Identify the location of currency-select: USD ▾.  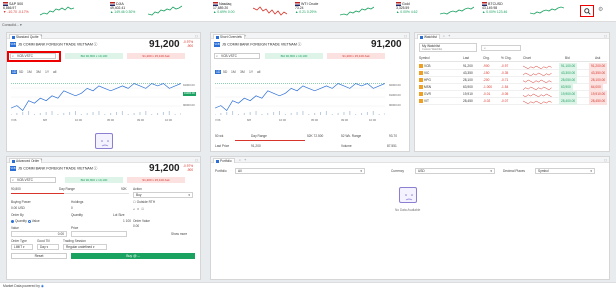
(455, 171).